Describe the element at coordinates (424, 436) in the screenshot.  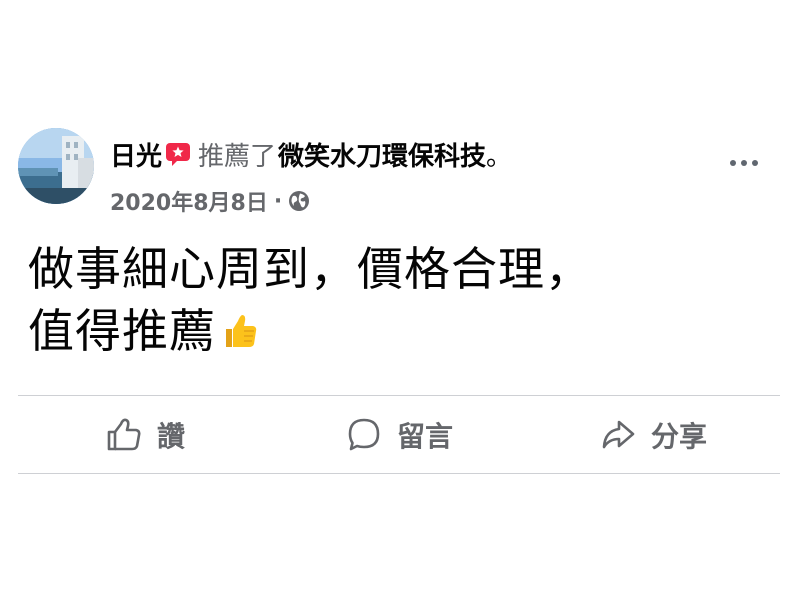
I see `comment-label: 留言` at that location.